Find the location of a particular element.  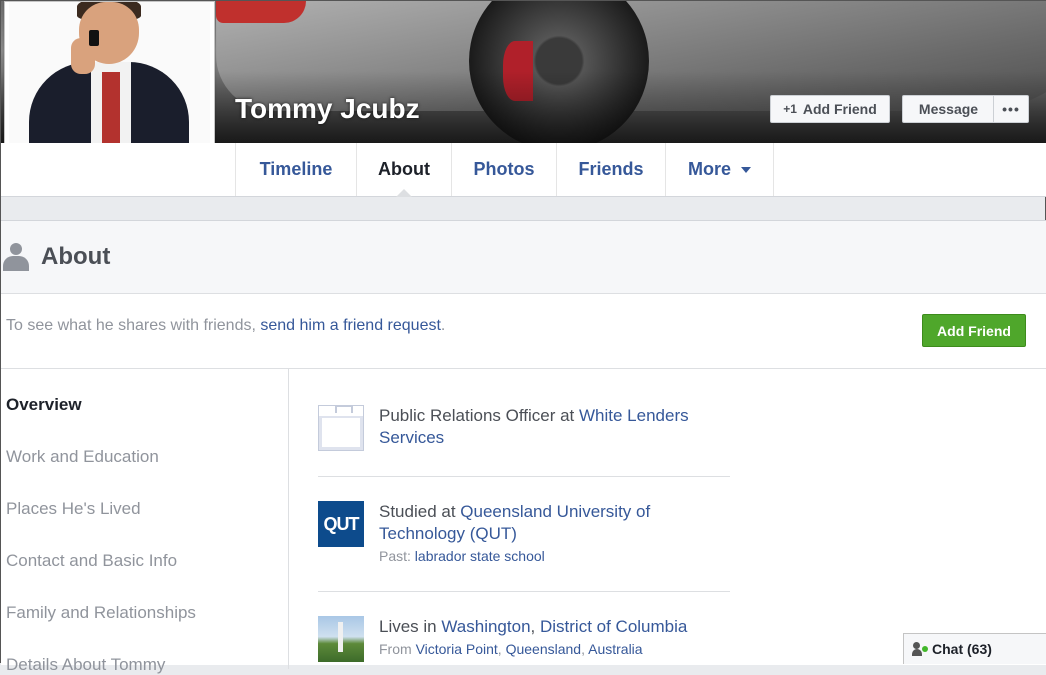

message-button: Message is located at coordinates (948, 109).